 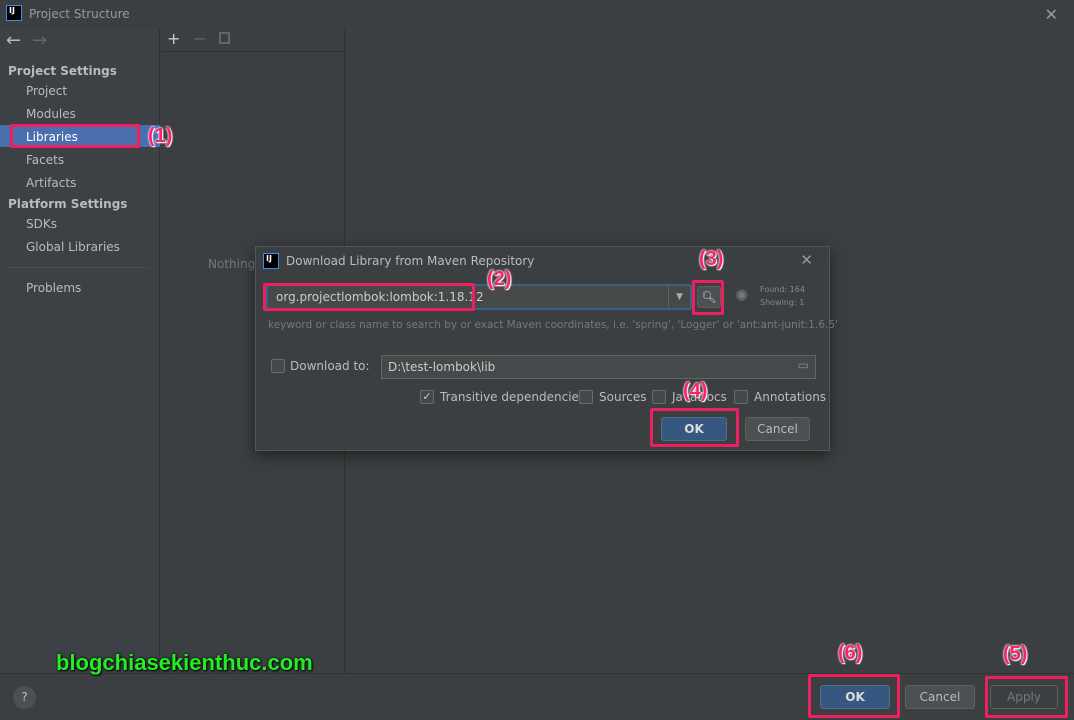 I want to click on close-icon: ✕, so click(x=1051, y=14).